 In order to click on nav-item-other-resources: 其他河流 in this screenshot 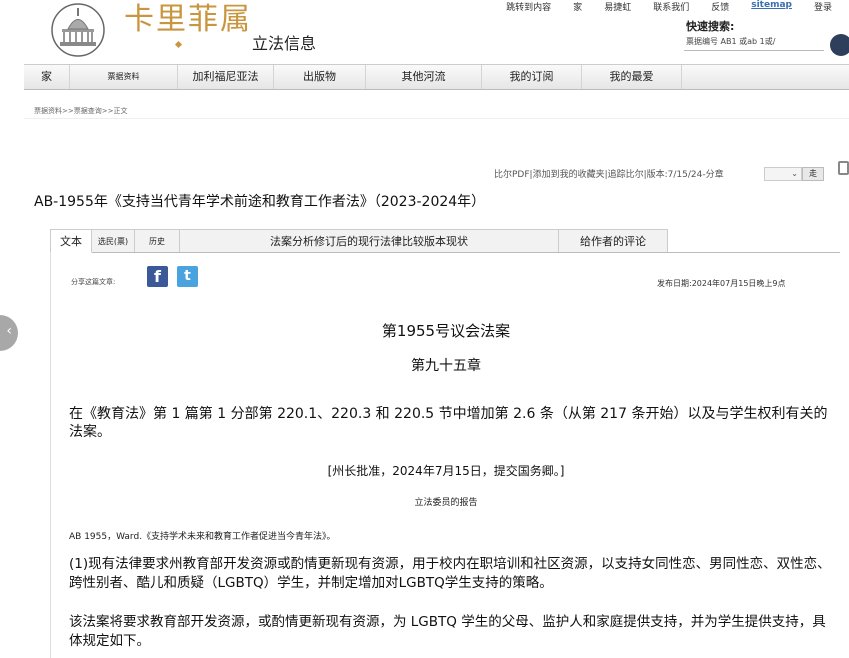, I will do `click(424, 77)`.